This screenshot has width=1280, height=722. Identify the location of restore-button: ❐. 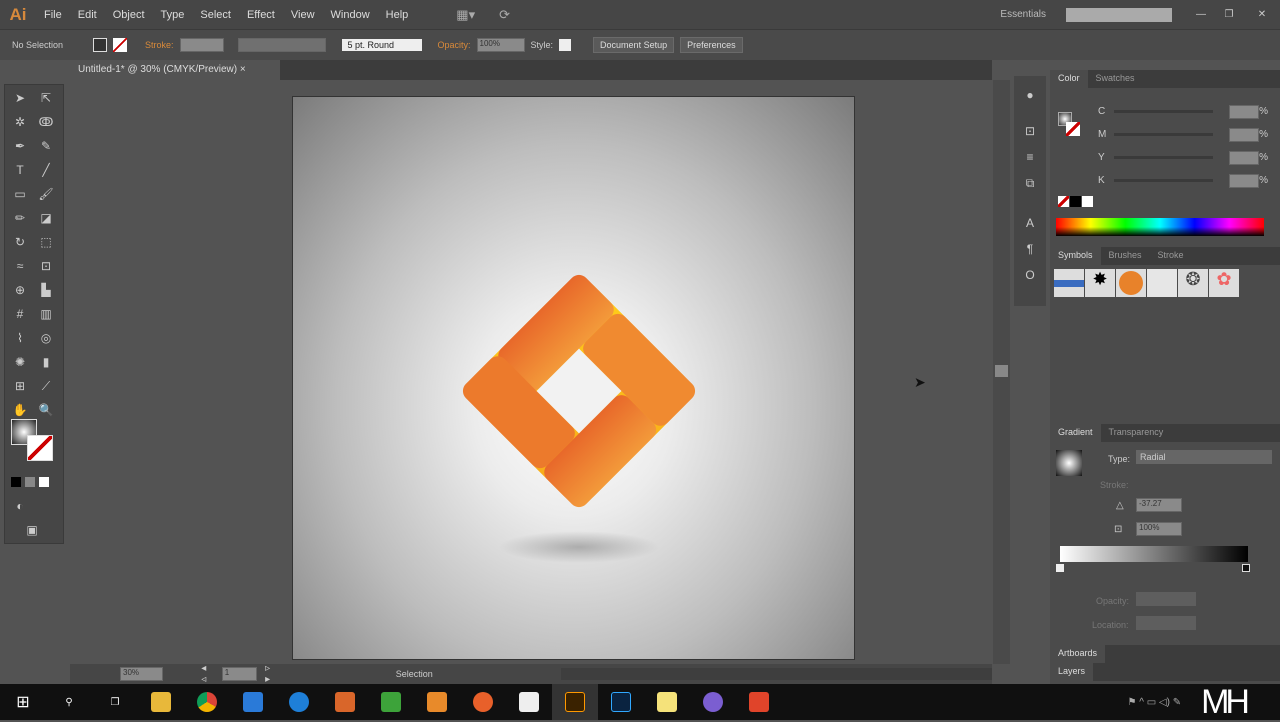
(1229, 14).